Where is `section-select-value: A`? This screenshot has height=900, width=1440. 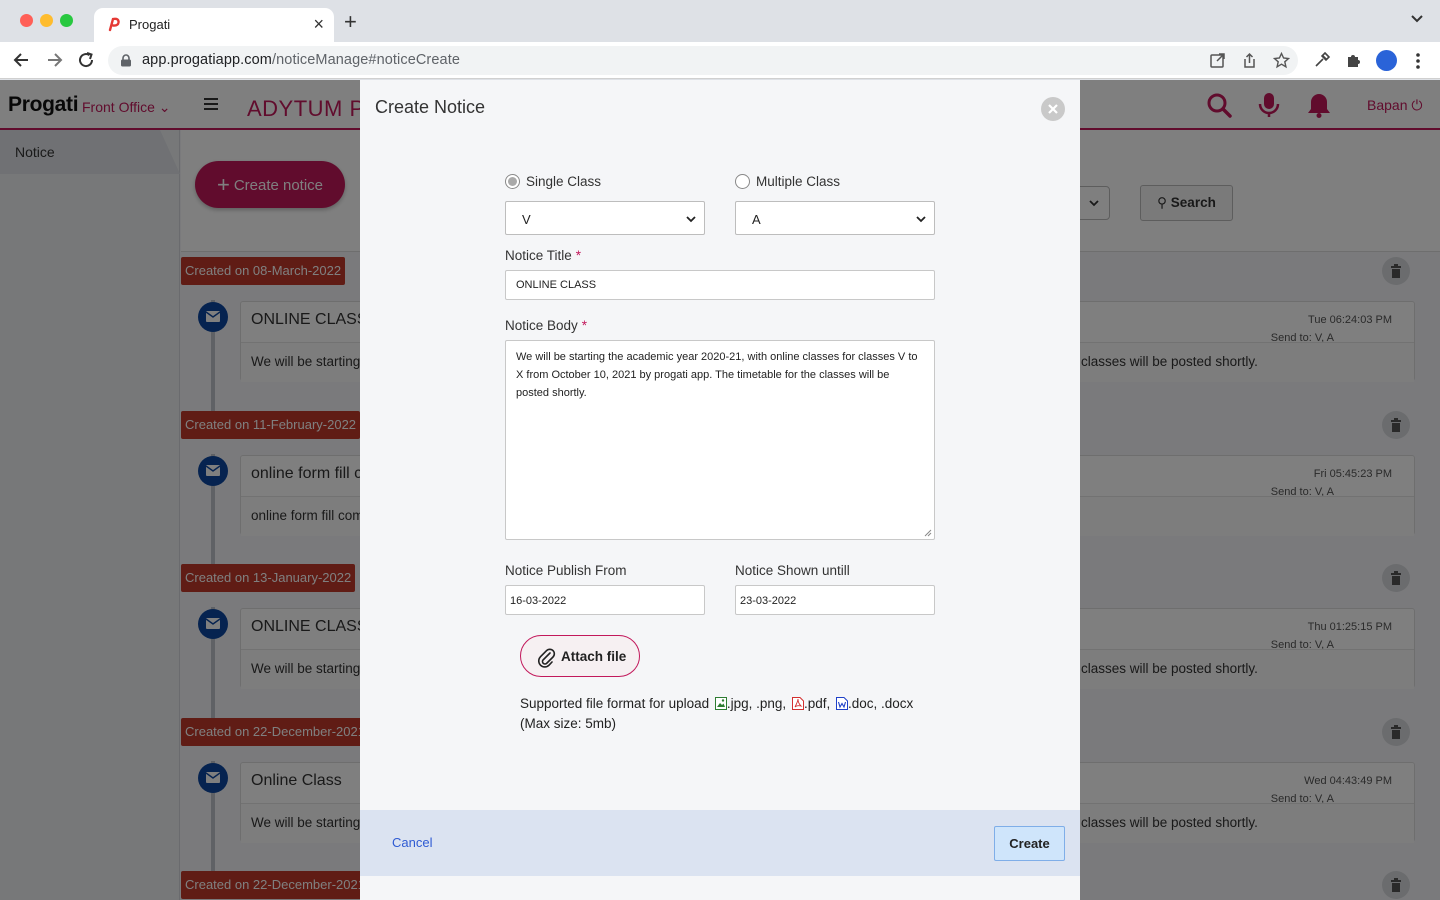
section-select-value: A is located at coordinates (756, 219).